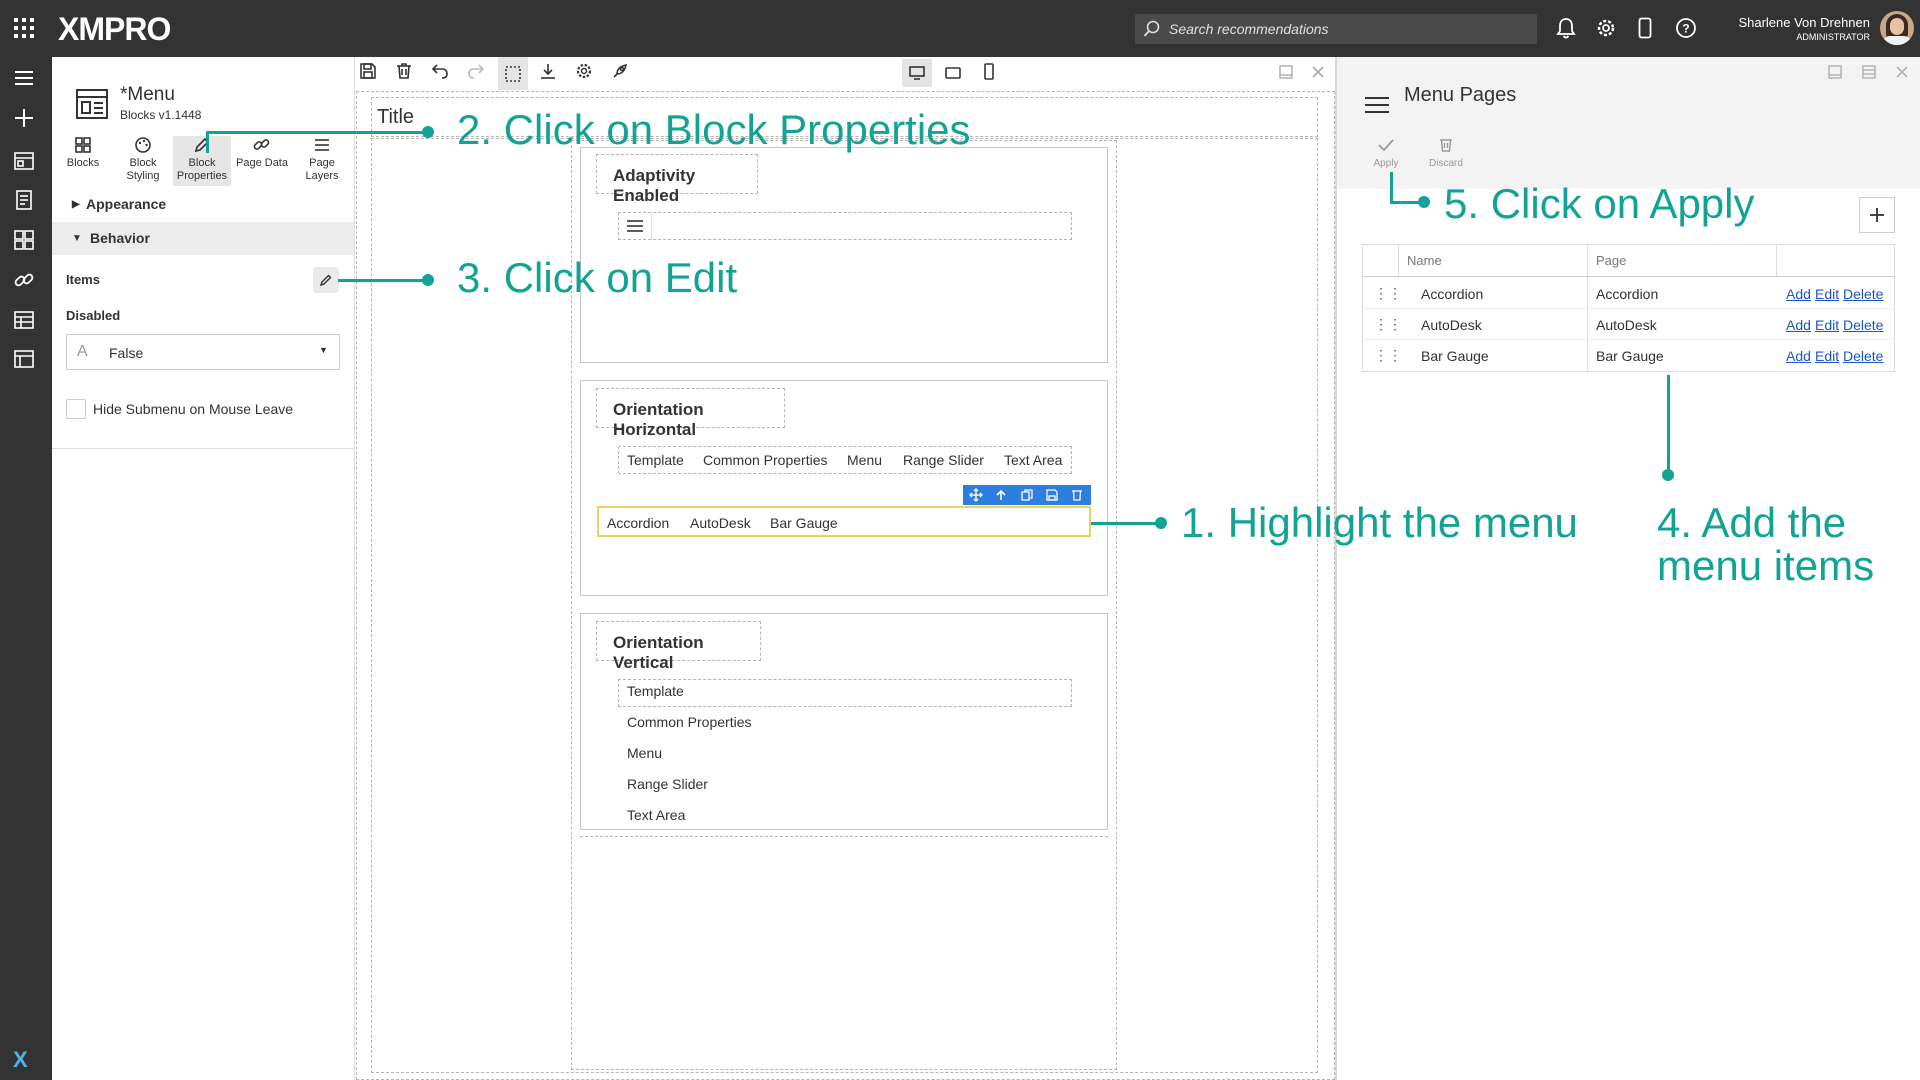 The image size is (1920, 1080). What do you see at coordinates (24, 200) in the screenshot?
I see `document-icon` at bounding box center [24, 200].